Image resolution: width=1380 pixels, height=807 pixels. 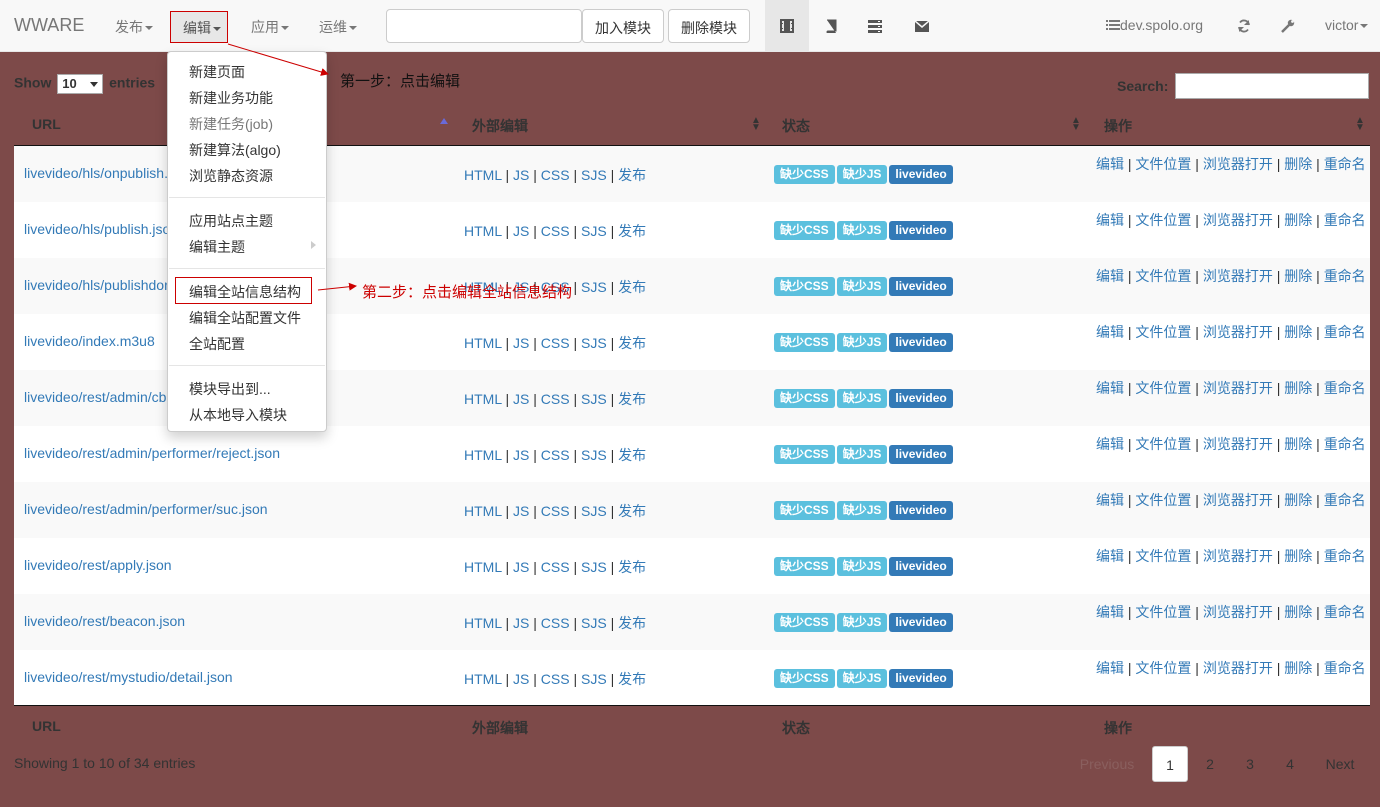 I want to click on annotation-step1: 第一步：点击编辑, so click(x=400, y=82).